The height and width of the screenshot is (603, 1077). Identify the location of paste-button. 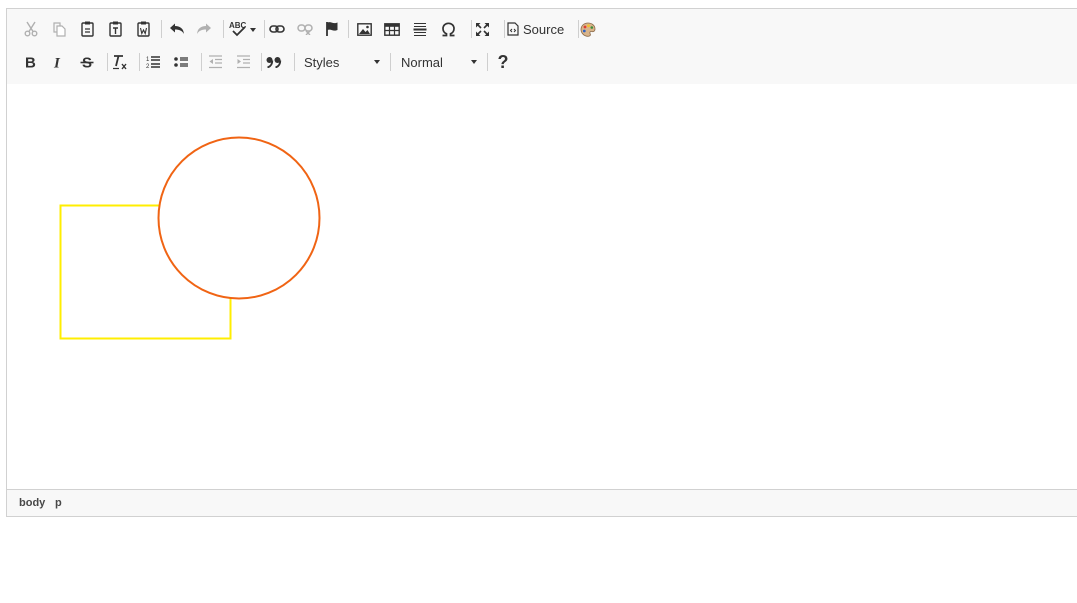
(87, 29).